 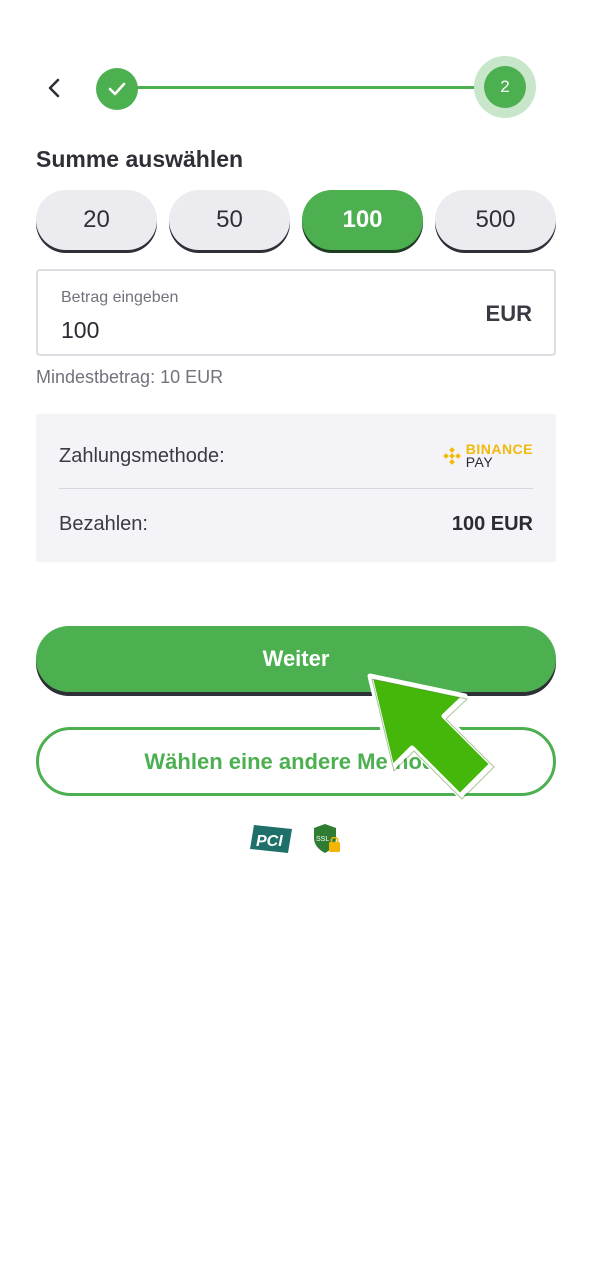 What do you see at coordinates (103, 523) in the screenshot?
I see `pay-label: Bezahlen:` at bounding box center [103, 523].